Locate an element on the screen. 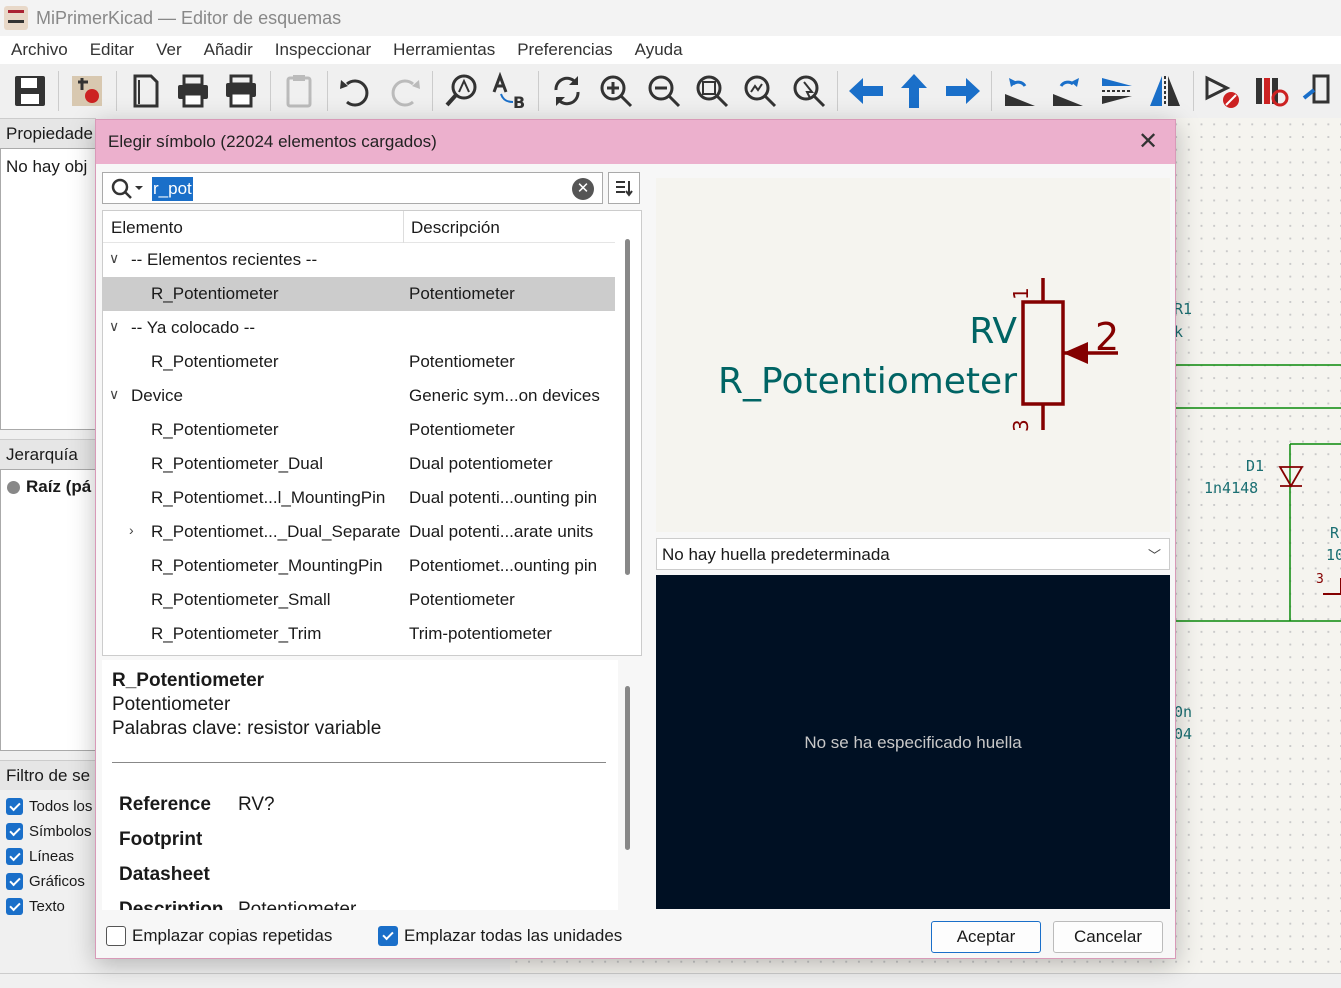 The image size is (1341, 988). row-description: Dual potentiometer is located at coordinates (481, 463).